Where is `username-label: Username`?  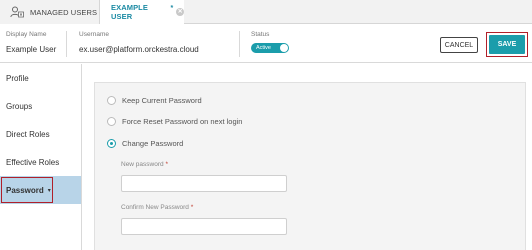
username-label: Username is located at coordinates (94, 34).